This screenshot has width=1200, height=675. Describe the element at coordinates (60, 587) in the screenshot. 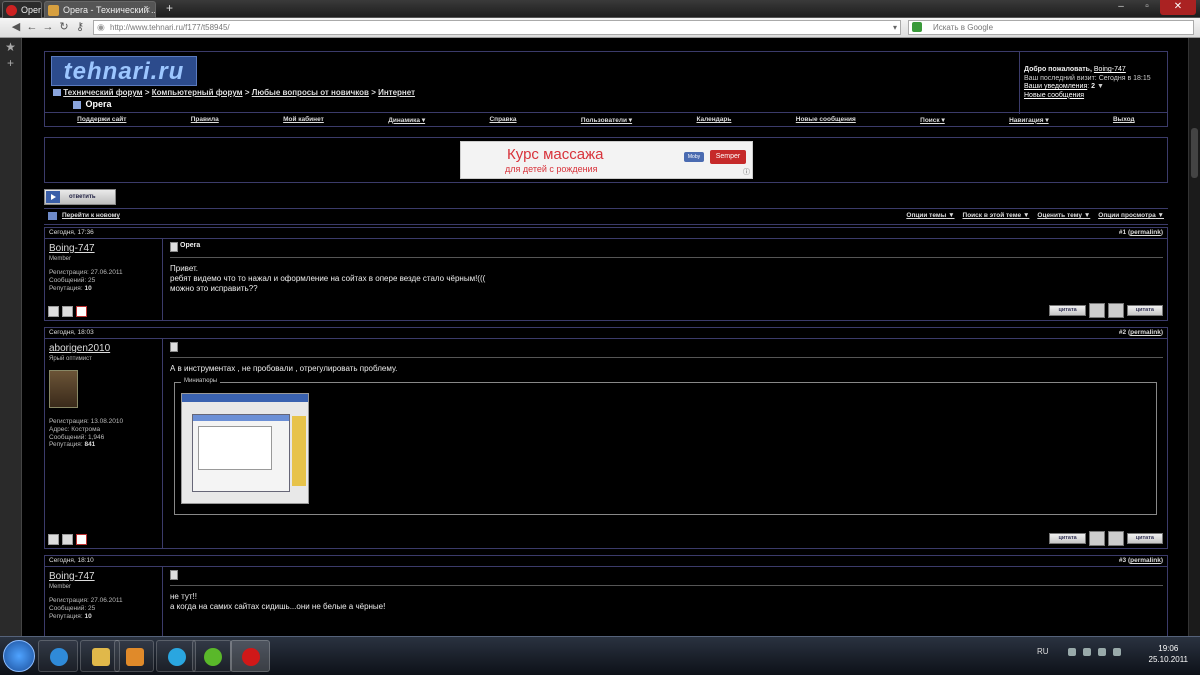

I see `author-title: Member` at that location.